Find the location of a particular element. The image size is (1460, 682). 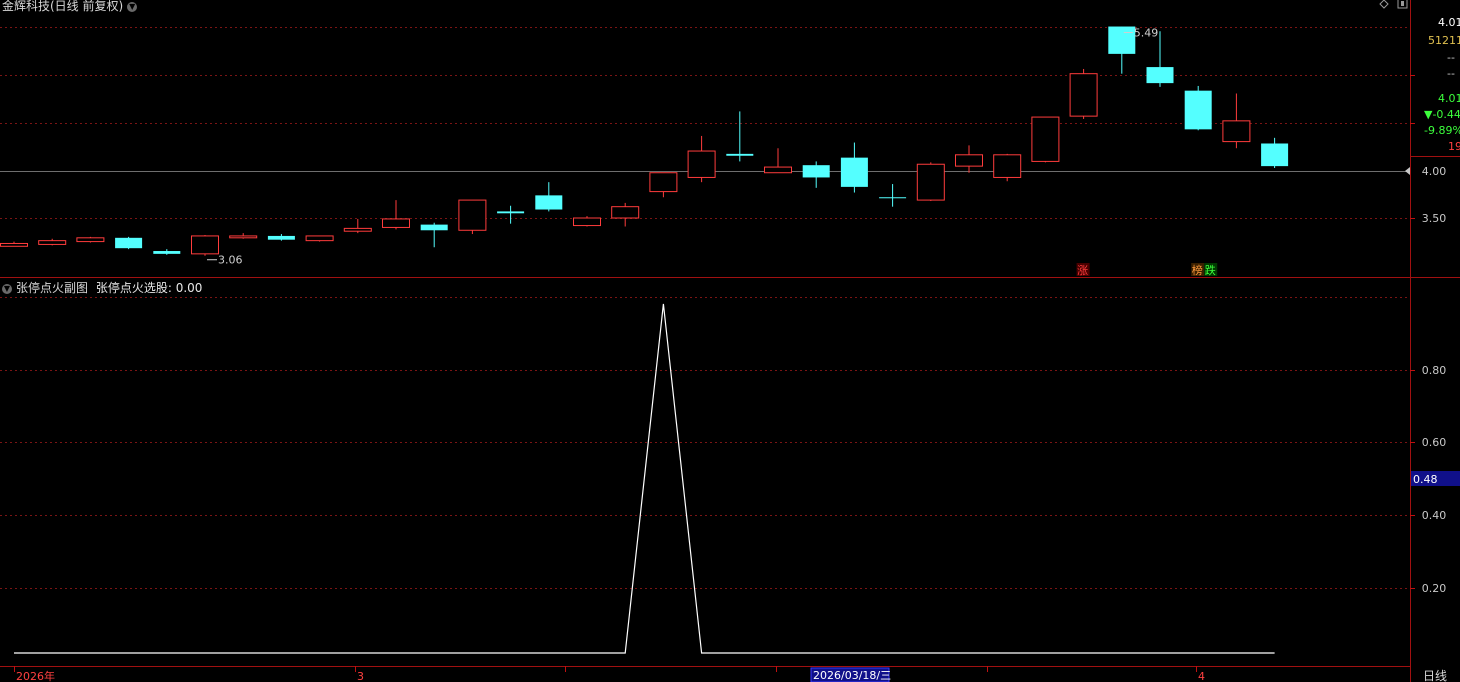

axis-label-0-40: 0.40 is located at coordinates (1434, 515).